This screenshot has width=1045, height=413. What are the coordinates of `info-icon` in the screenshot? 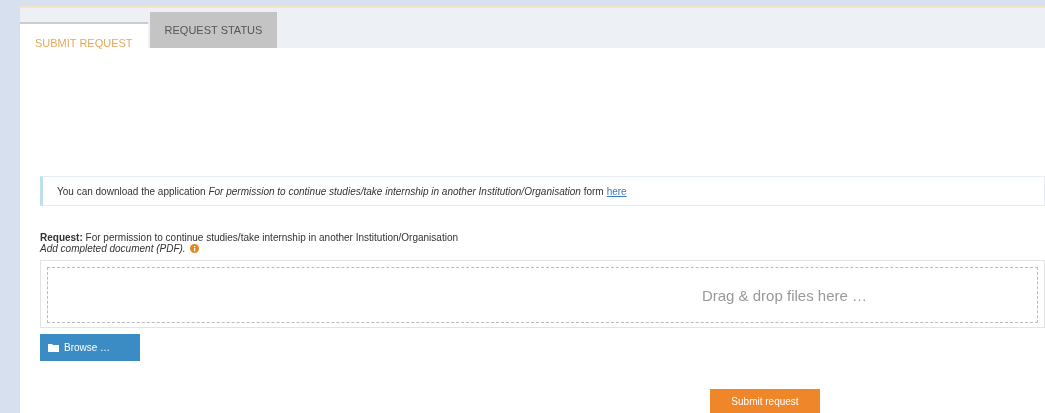 It's located at (194, 248).